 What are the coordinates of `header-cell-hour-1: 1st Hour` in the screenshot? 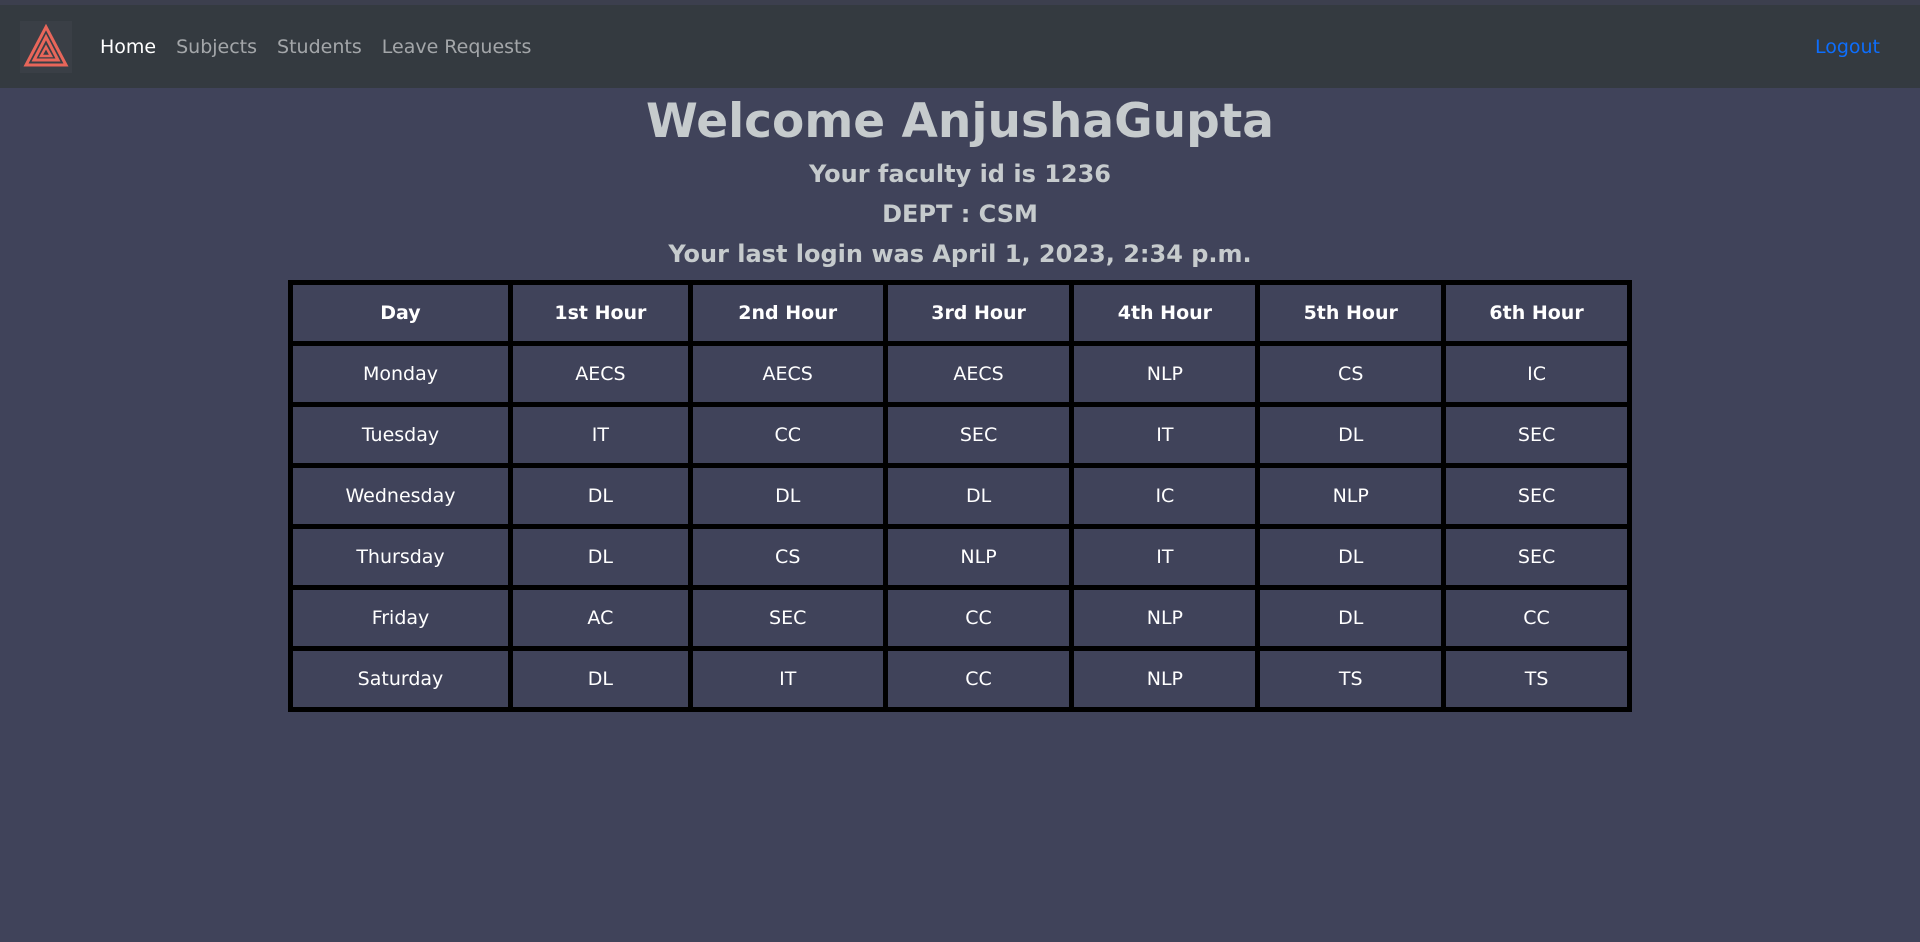 It's located at (600, 313).